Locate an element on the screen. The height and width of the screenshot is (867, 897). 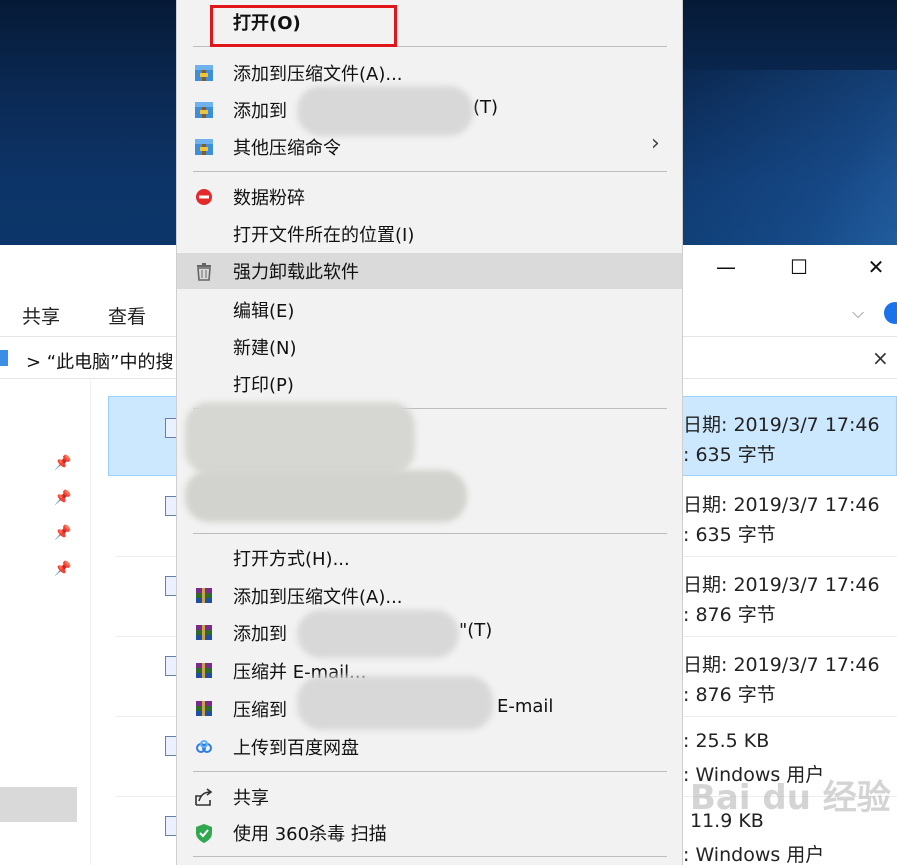
menu-label: 共享 is located at coordinates (251, 798).